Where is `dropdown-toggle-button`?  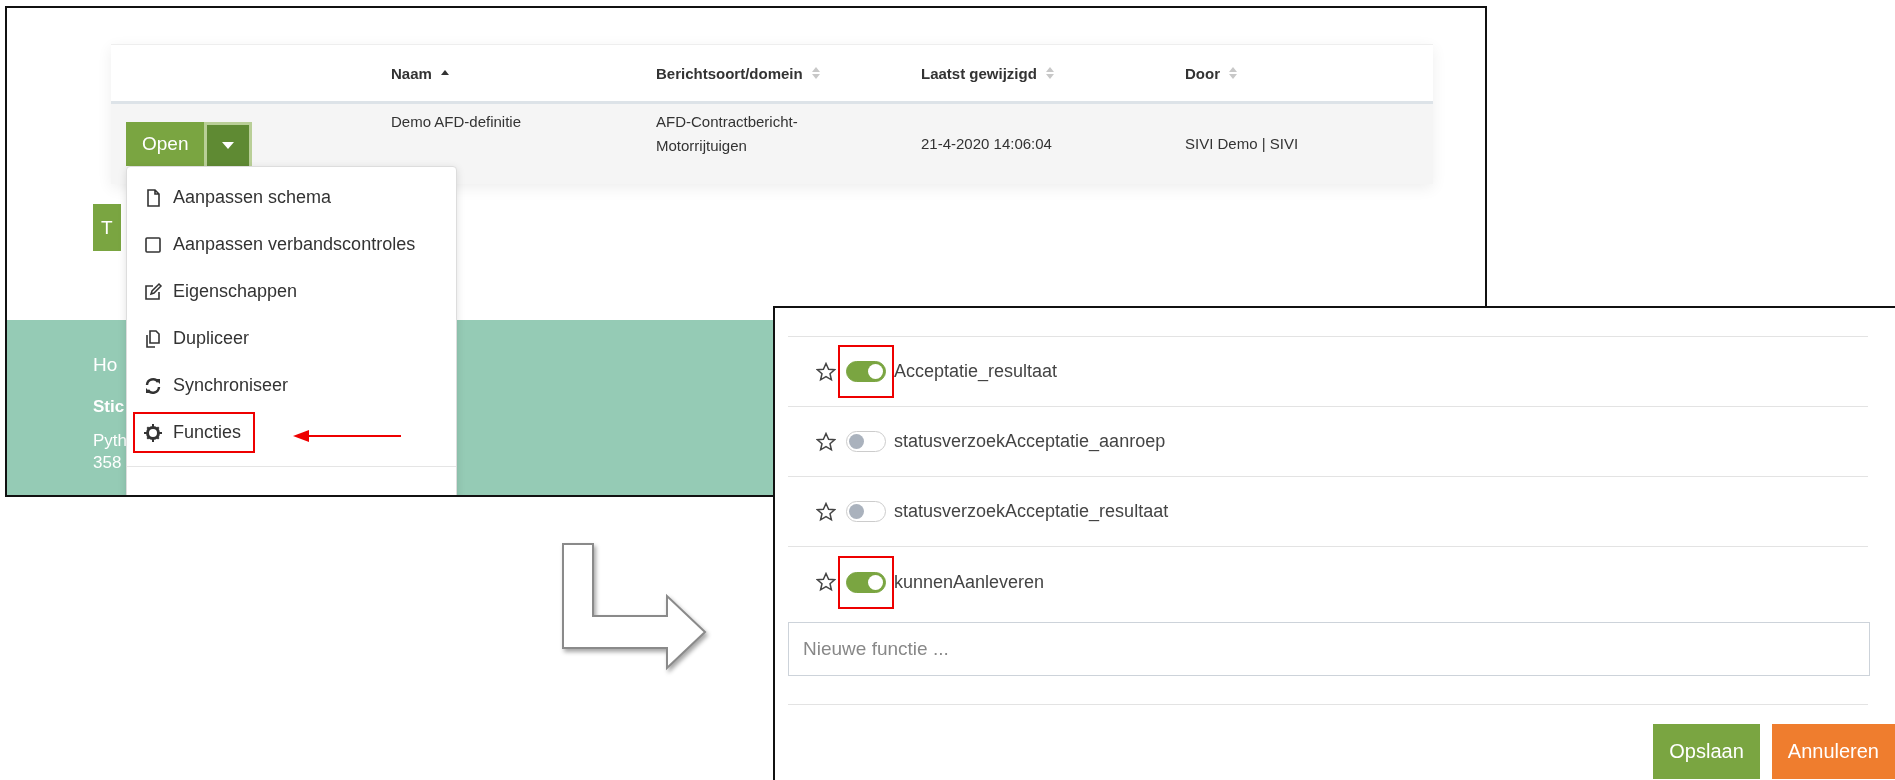 dropdown-toggle-button is located at coordinates (228, 145).